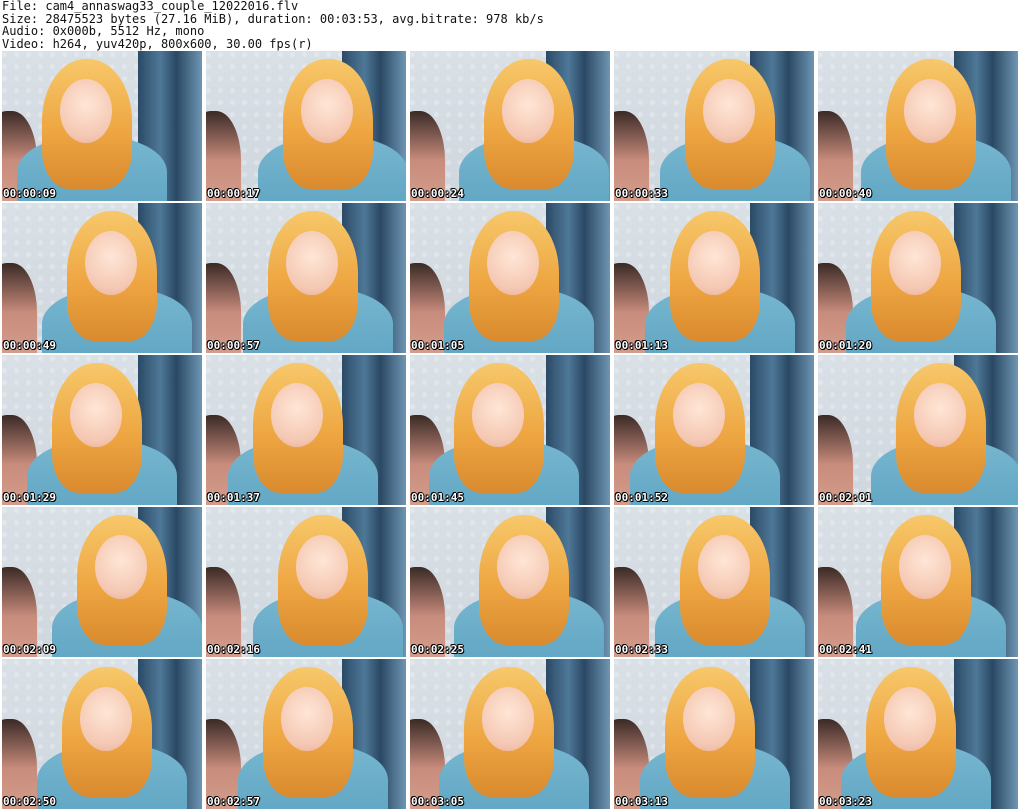  I want to click on thumbnail-frame: 00:02:41, so click(918, 582).